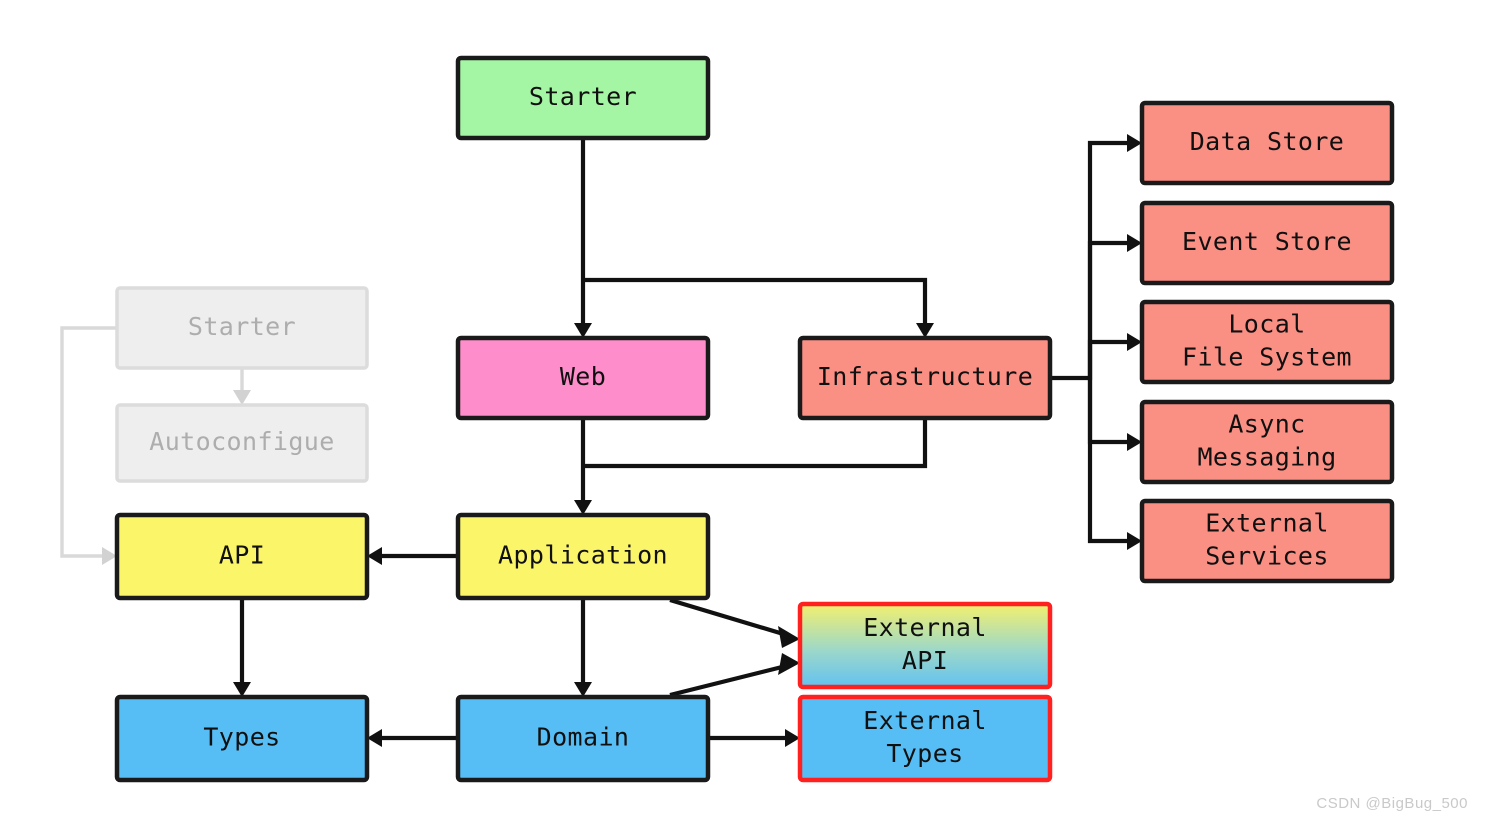 This screenshot has height=824, width=1486. Describe the element at coordinates (412, 556) in the screenshot. I see `edge-application-to-api` at that location.